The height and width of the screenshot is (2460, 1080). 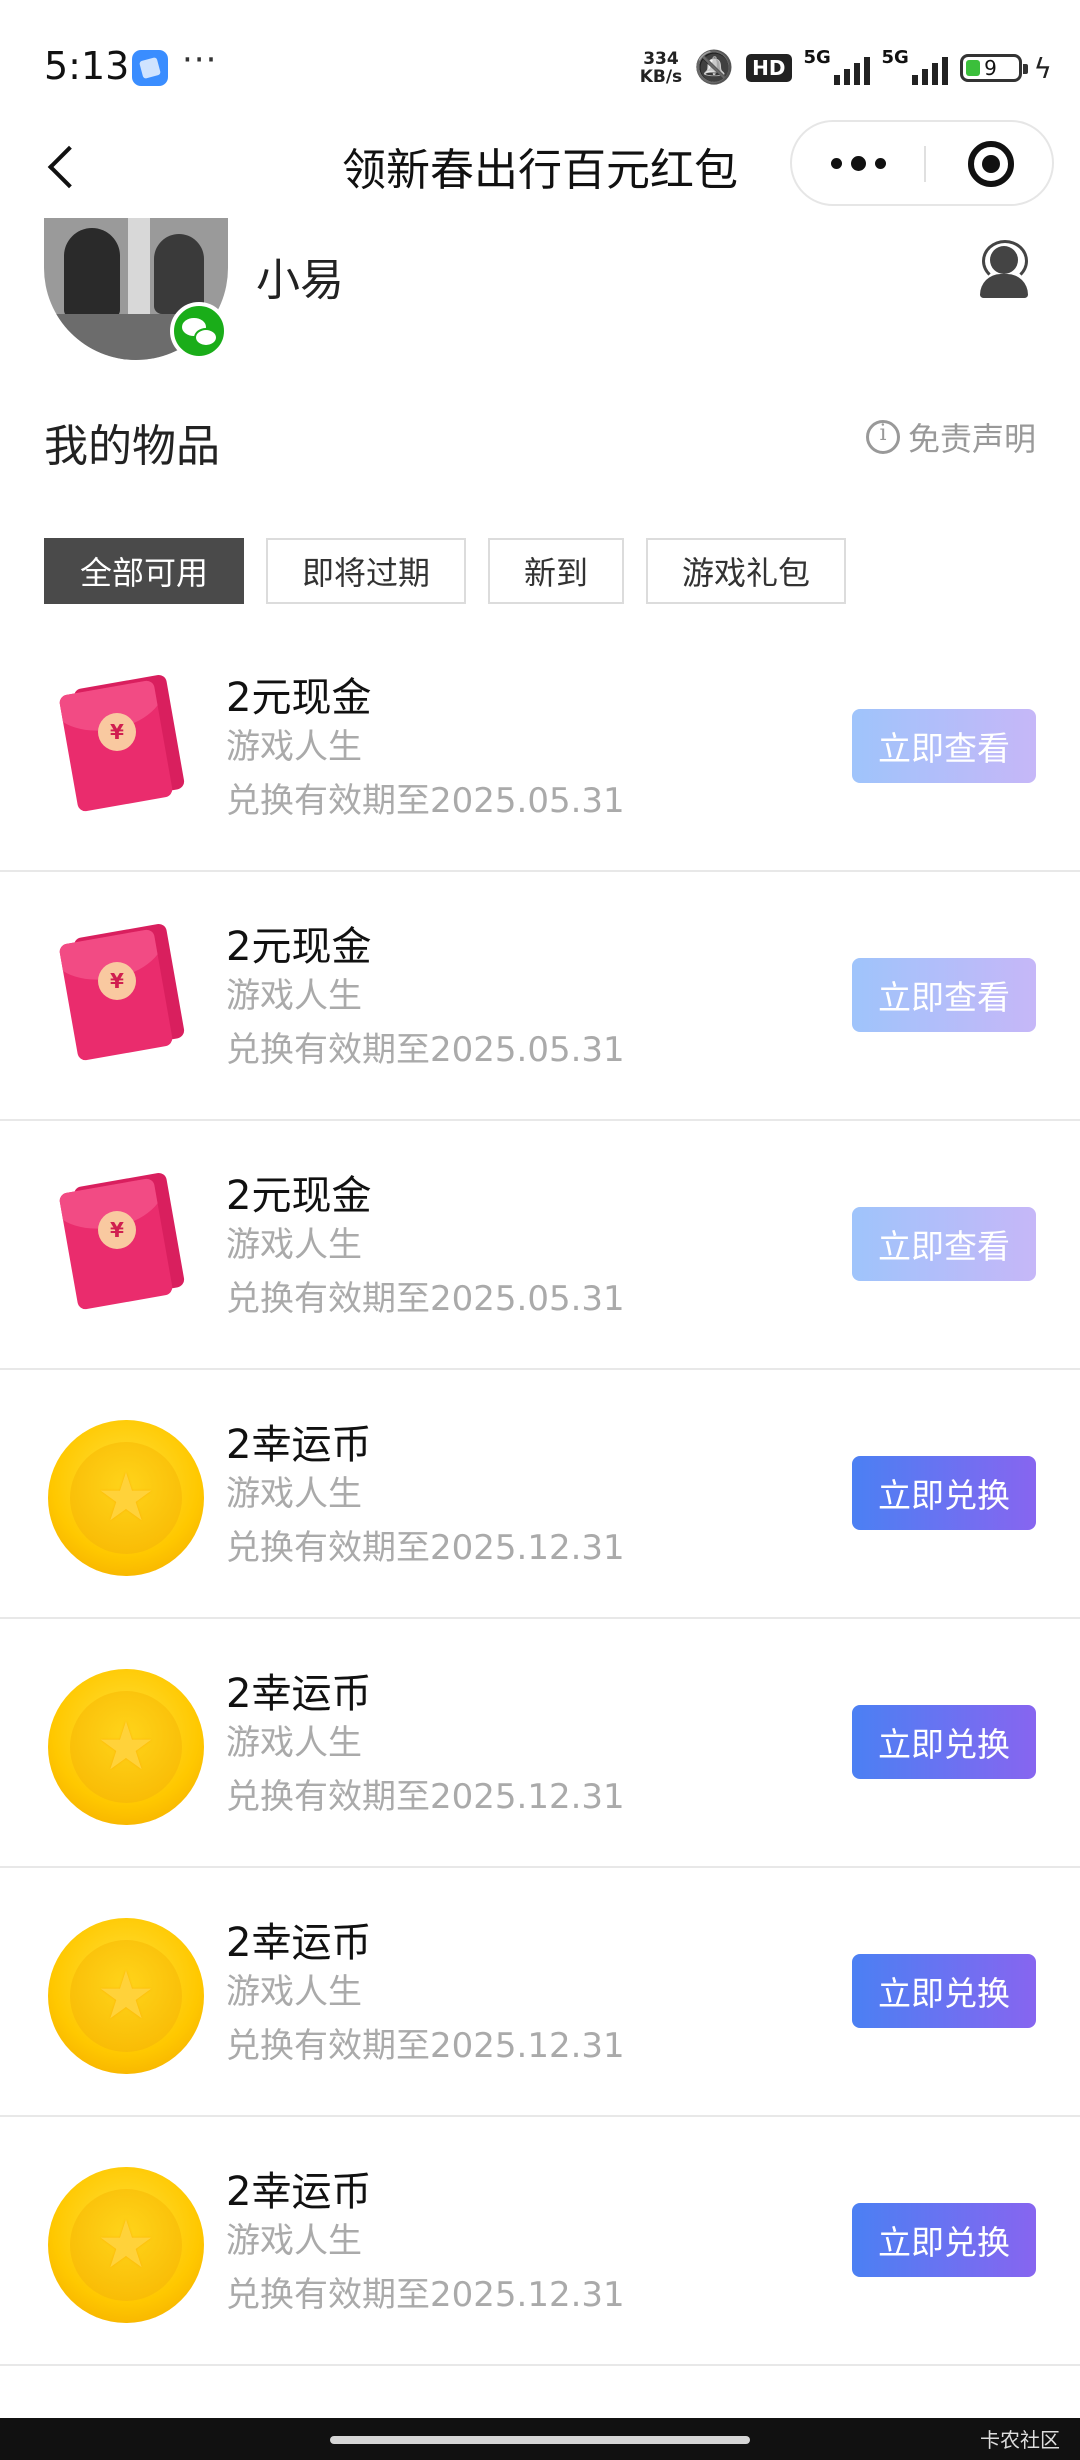 What do you see at coordinates (87, 66) in the screenshot?
I see `status-time: 5:13` at bounding box center [87, 66].